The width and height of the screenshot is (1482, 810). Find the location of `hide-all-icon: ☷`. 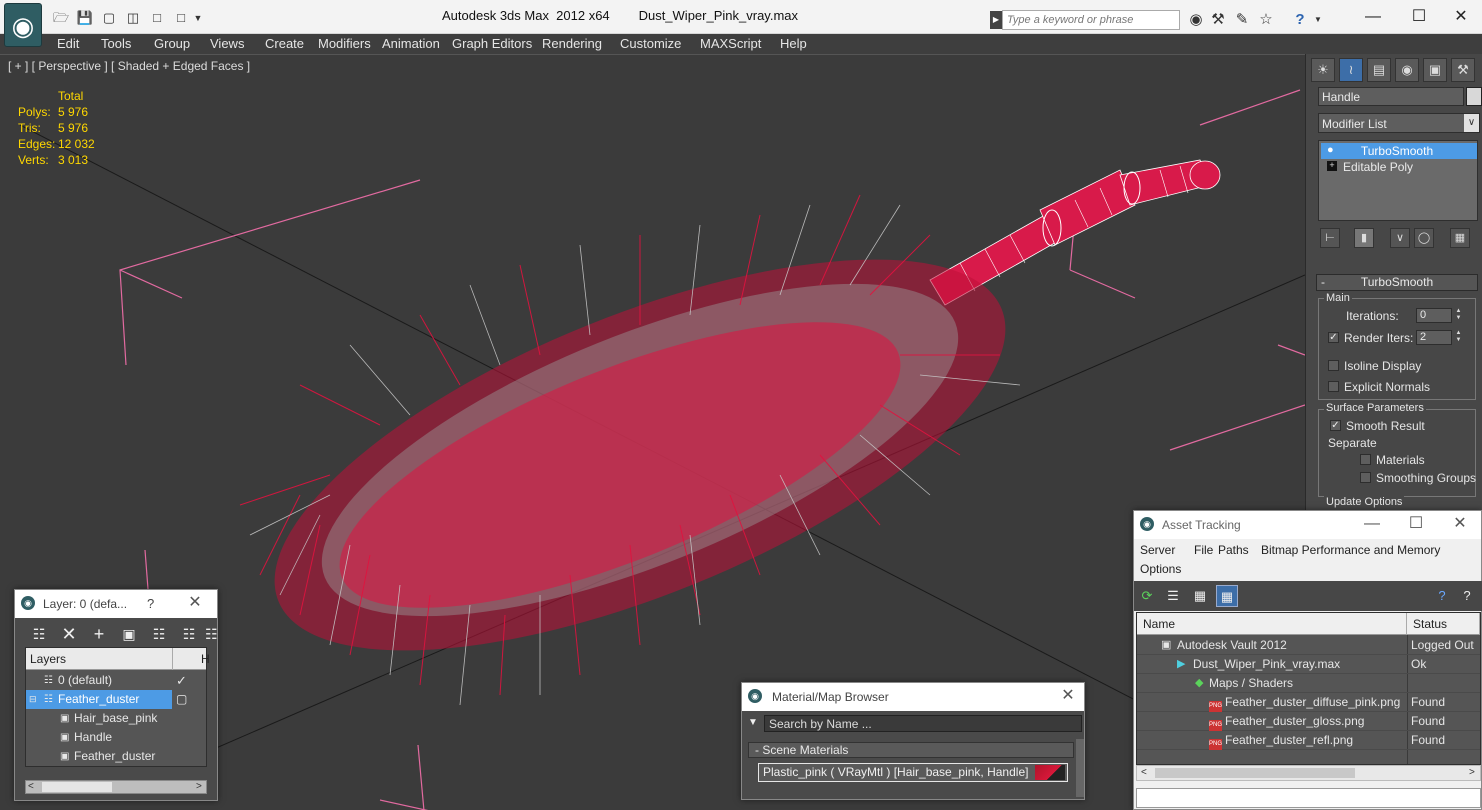

hide-all-icon: ☷ is located at coordinates (189, 634).